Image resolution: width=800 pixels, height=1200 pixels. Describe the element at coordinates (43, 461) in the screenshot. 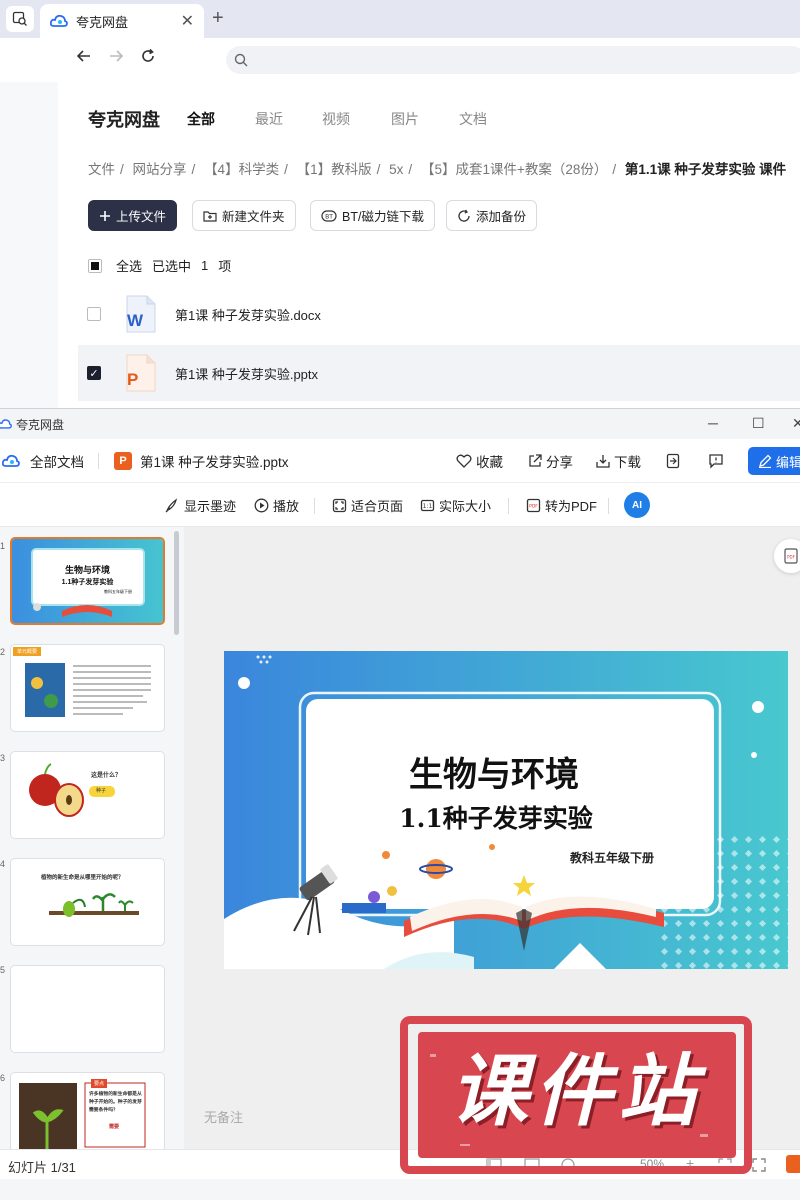

I see `all-docs-button: 全部文档` at that location.